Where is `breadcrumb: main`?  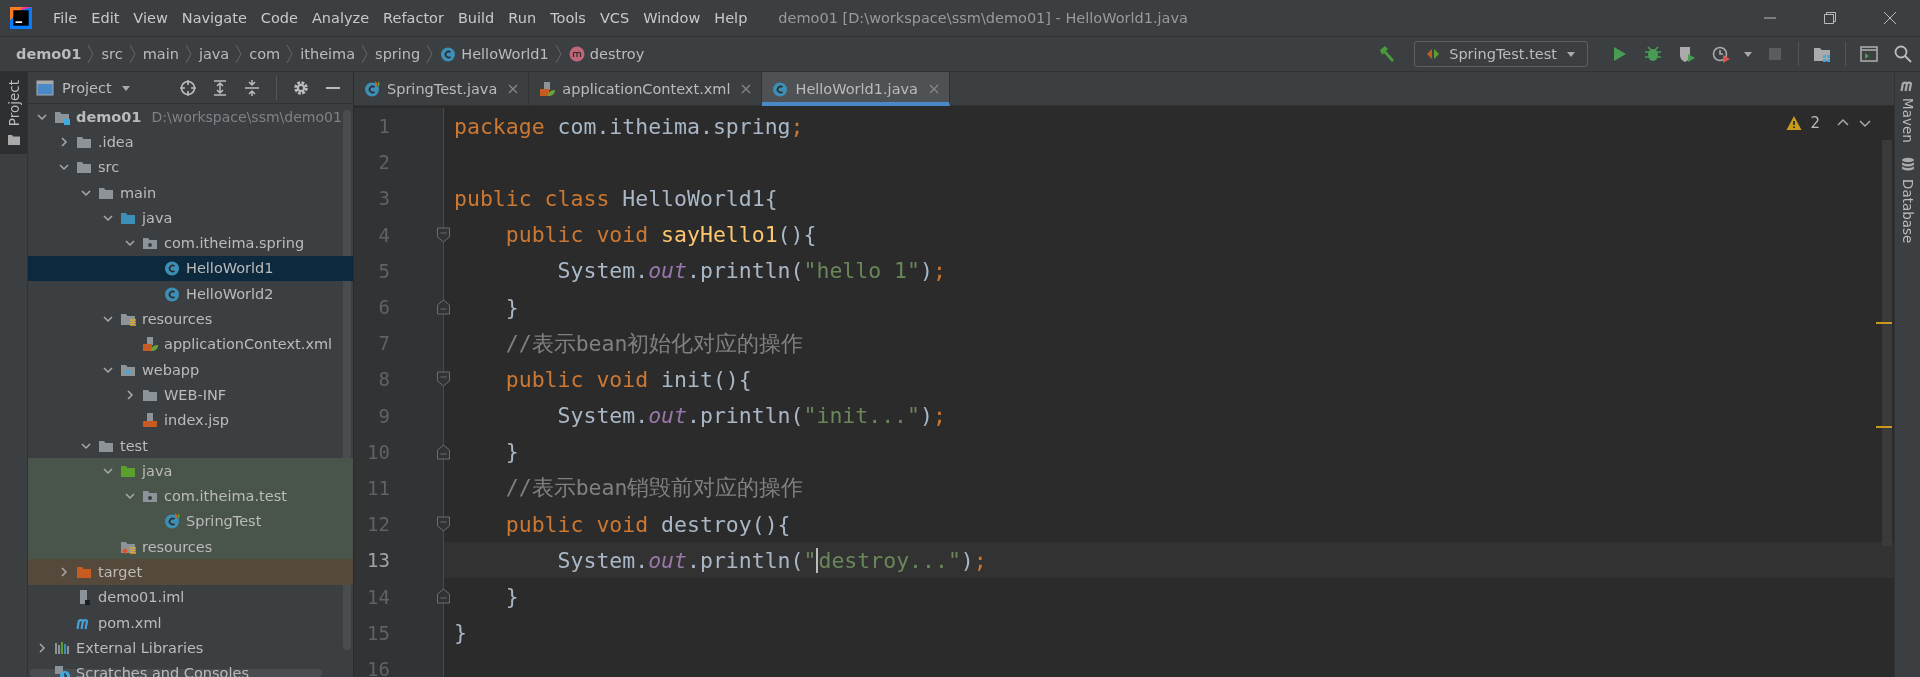 breadcrumb: main is located at coordinates (160, 54).